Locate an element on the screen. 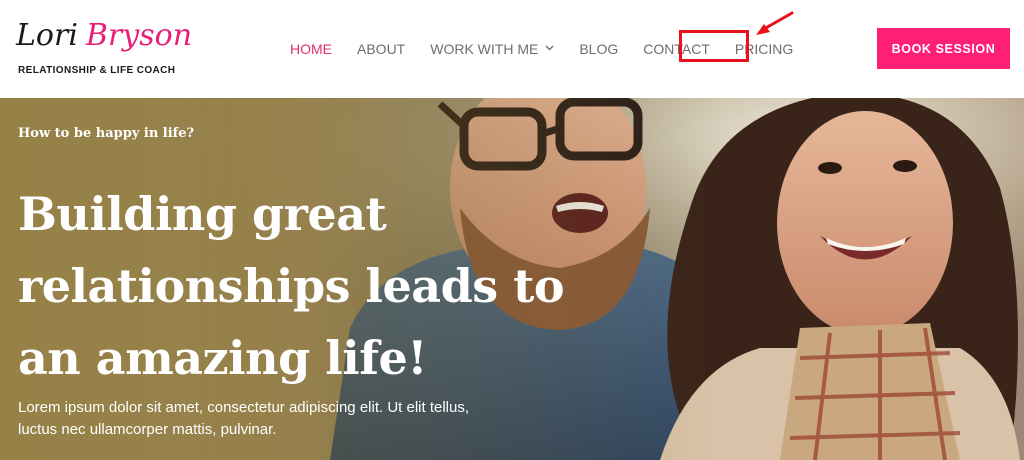 This screenshot has height=460, width=1024. logo-wordmark: Lori Bryson is located at coordinates (104, 36).